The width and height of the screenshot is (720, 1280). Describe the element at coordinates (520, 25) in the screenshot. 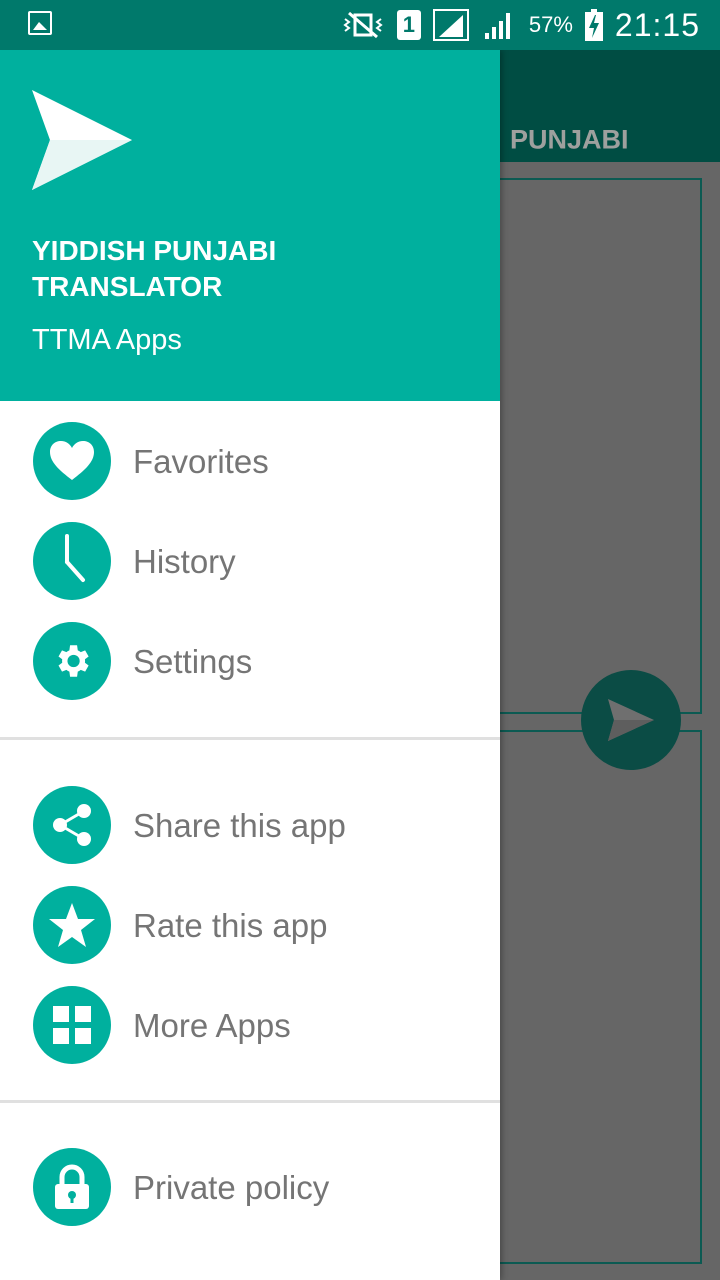

I see `status-icons: 1 57% 21:15` at that location.